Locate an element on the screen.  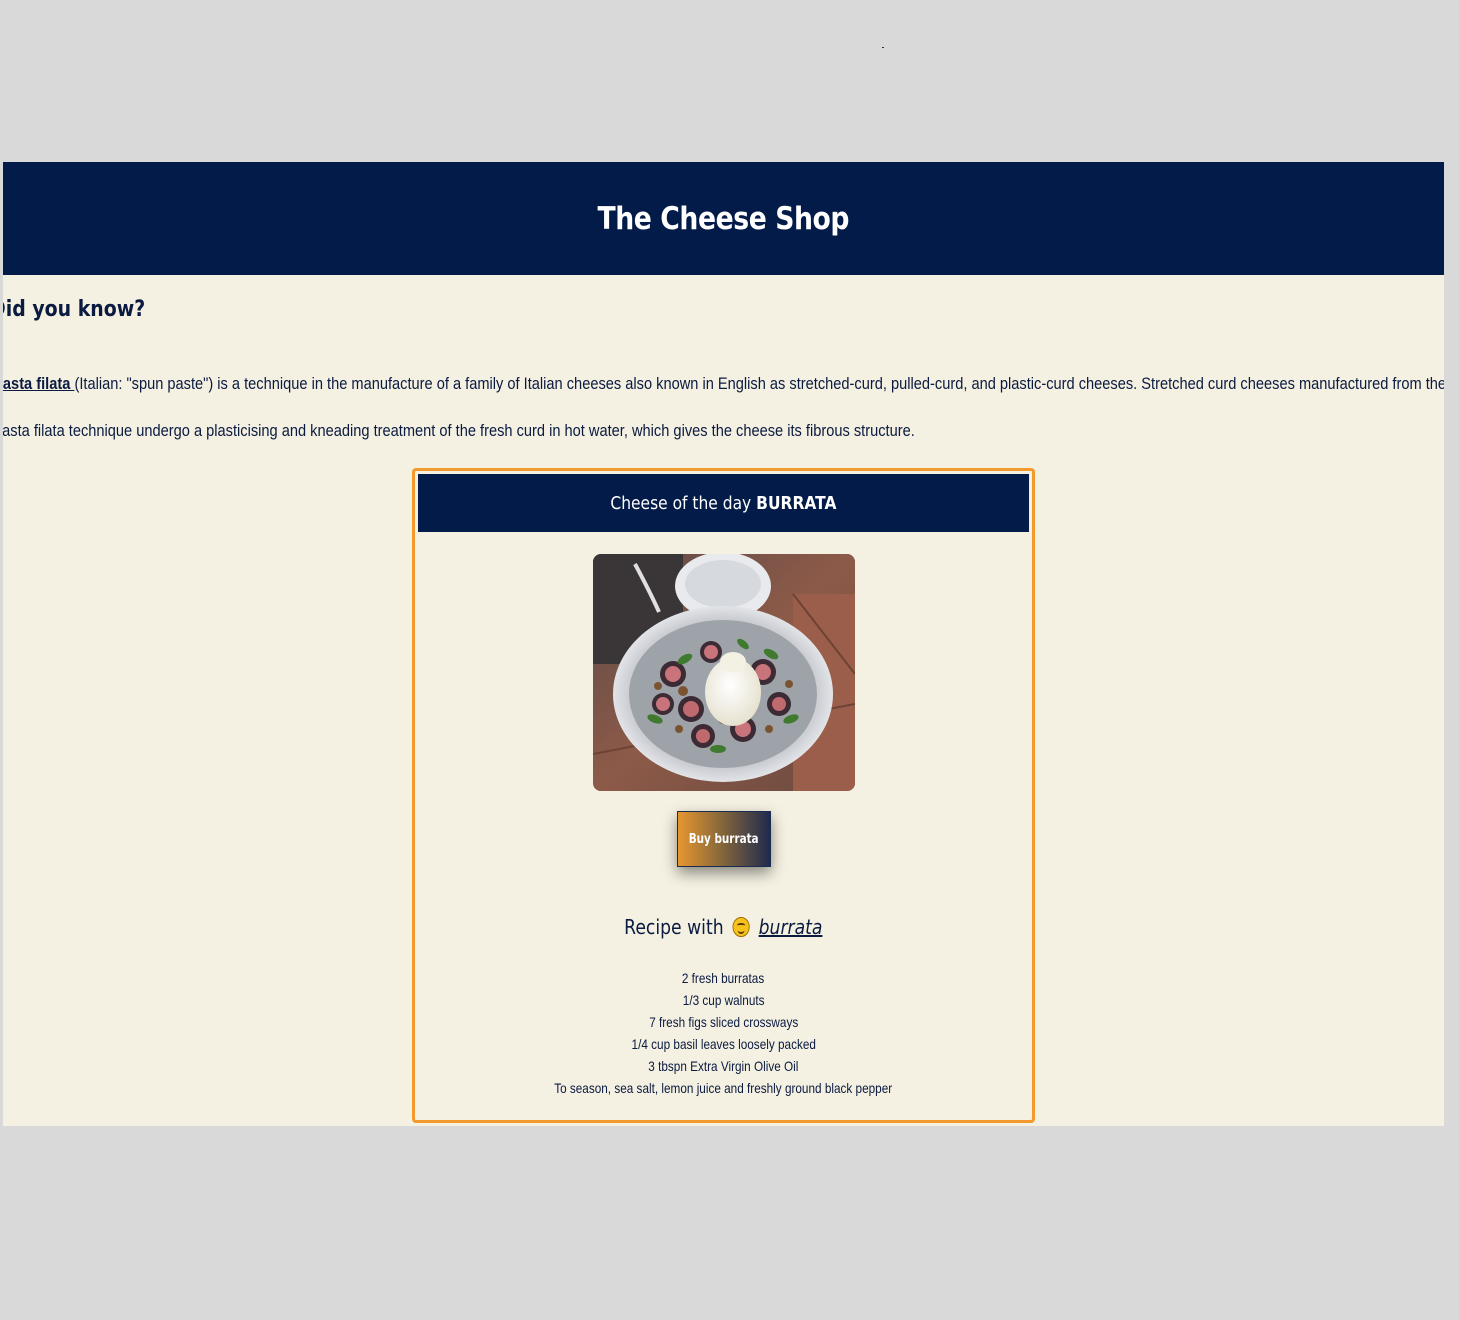
cheese-name: BURRATA is located at coordinates (796, 503).